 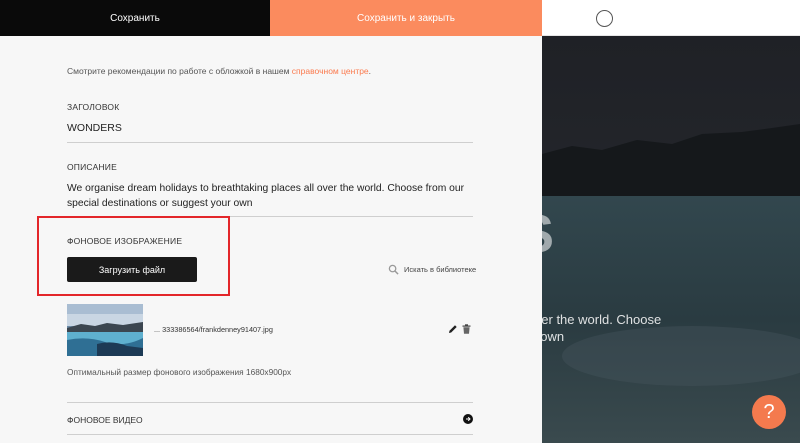 I want to click on pencil-icon, so click(x=453, y=329).